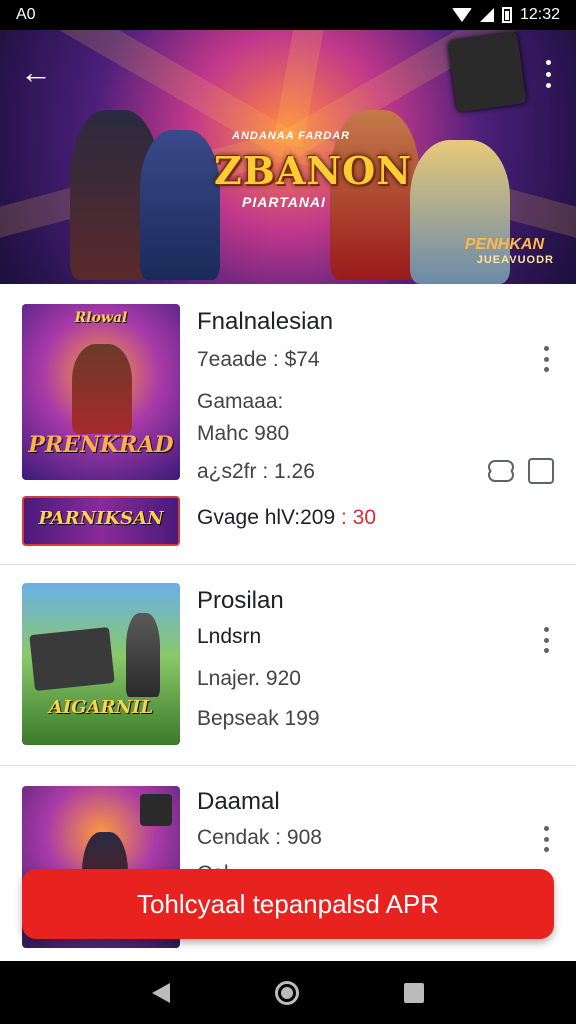 The image size is (576, 1024). What do you see at coordinates (240, 401) in the screenshot?
I see `item-detail: Gamaaa:` at bounding box center [240, 401].